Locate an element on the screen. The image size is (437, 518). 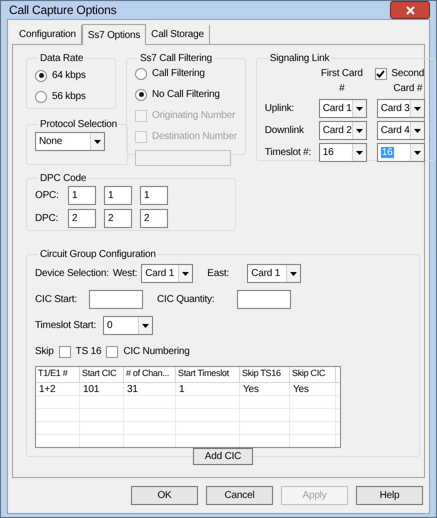
checkbox-label: Originating Number is located at coordinates (194, 116).